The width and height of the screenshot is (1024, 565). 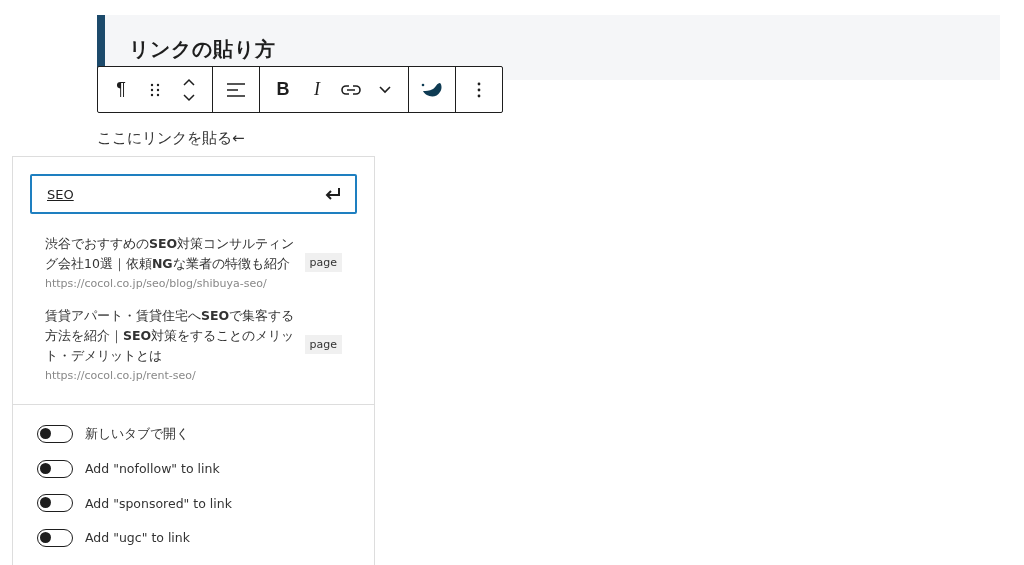 I want to click on link-search-field: SEO, so click(x=193, y=194).